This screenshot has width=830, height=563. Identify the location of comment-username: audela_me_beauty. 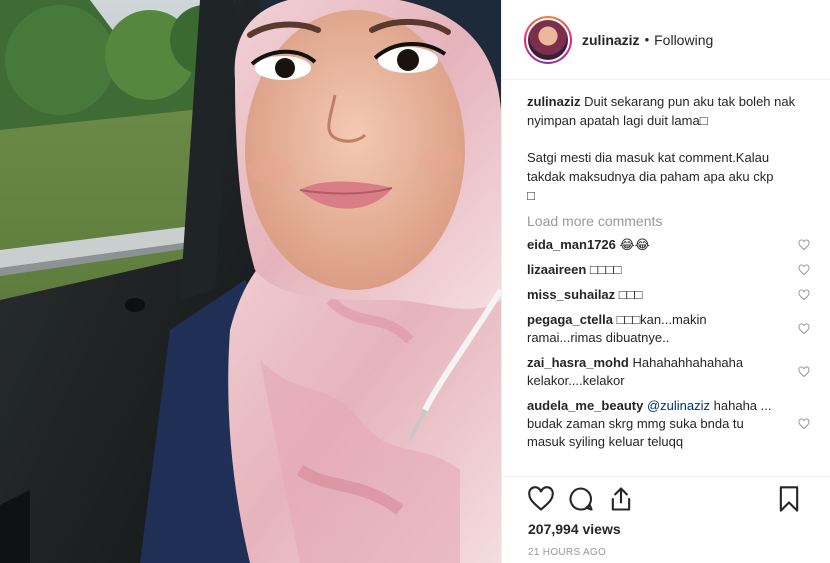
(585, 405).